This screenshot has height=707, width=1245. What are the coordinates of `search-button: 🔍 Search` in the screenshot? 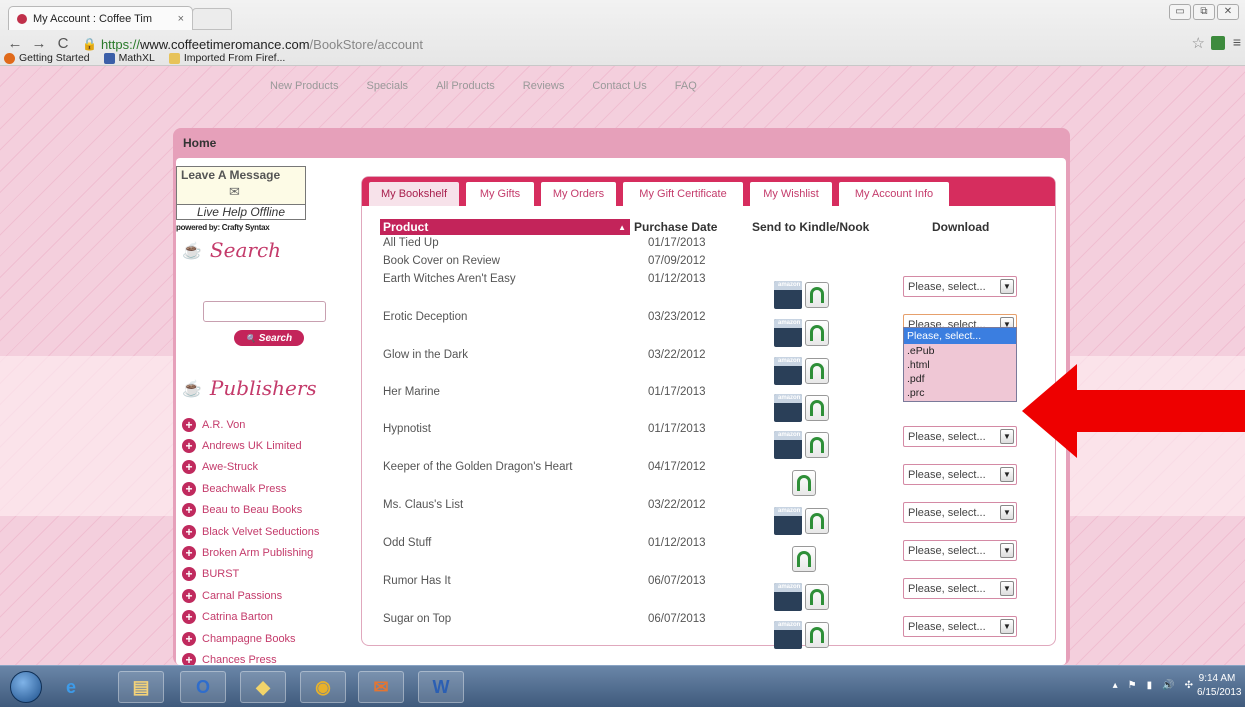 It's located at (269, 338).